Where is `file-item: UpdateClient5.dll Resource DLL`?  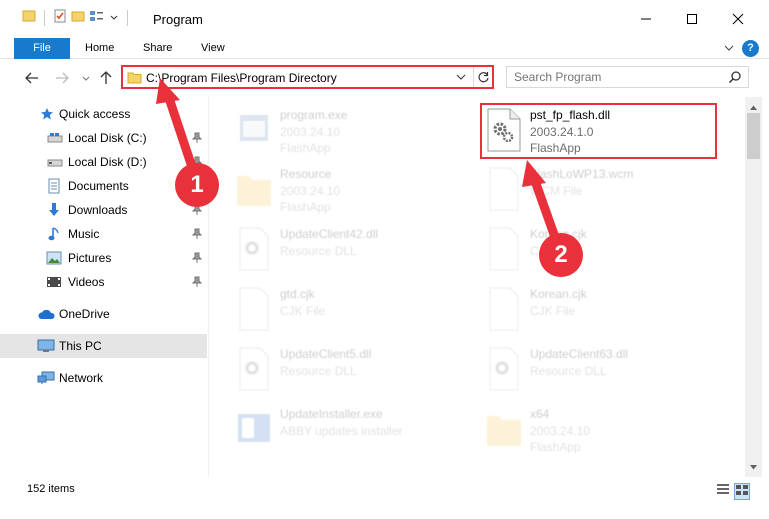 file-item: UpdateClient5.dll Resource DLL is located at coordinates (354, 369).